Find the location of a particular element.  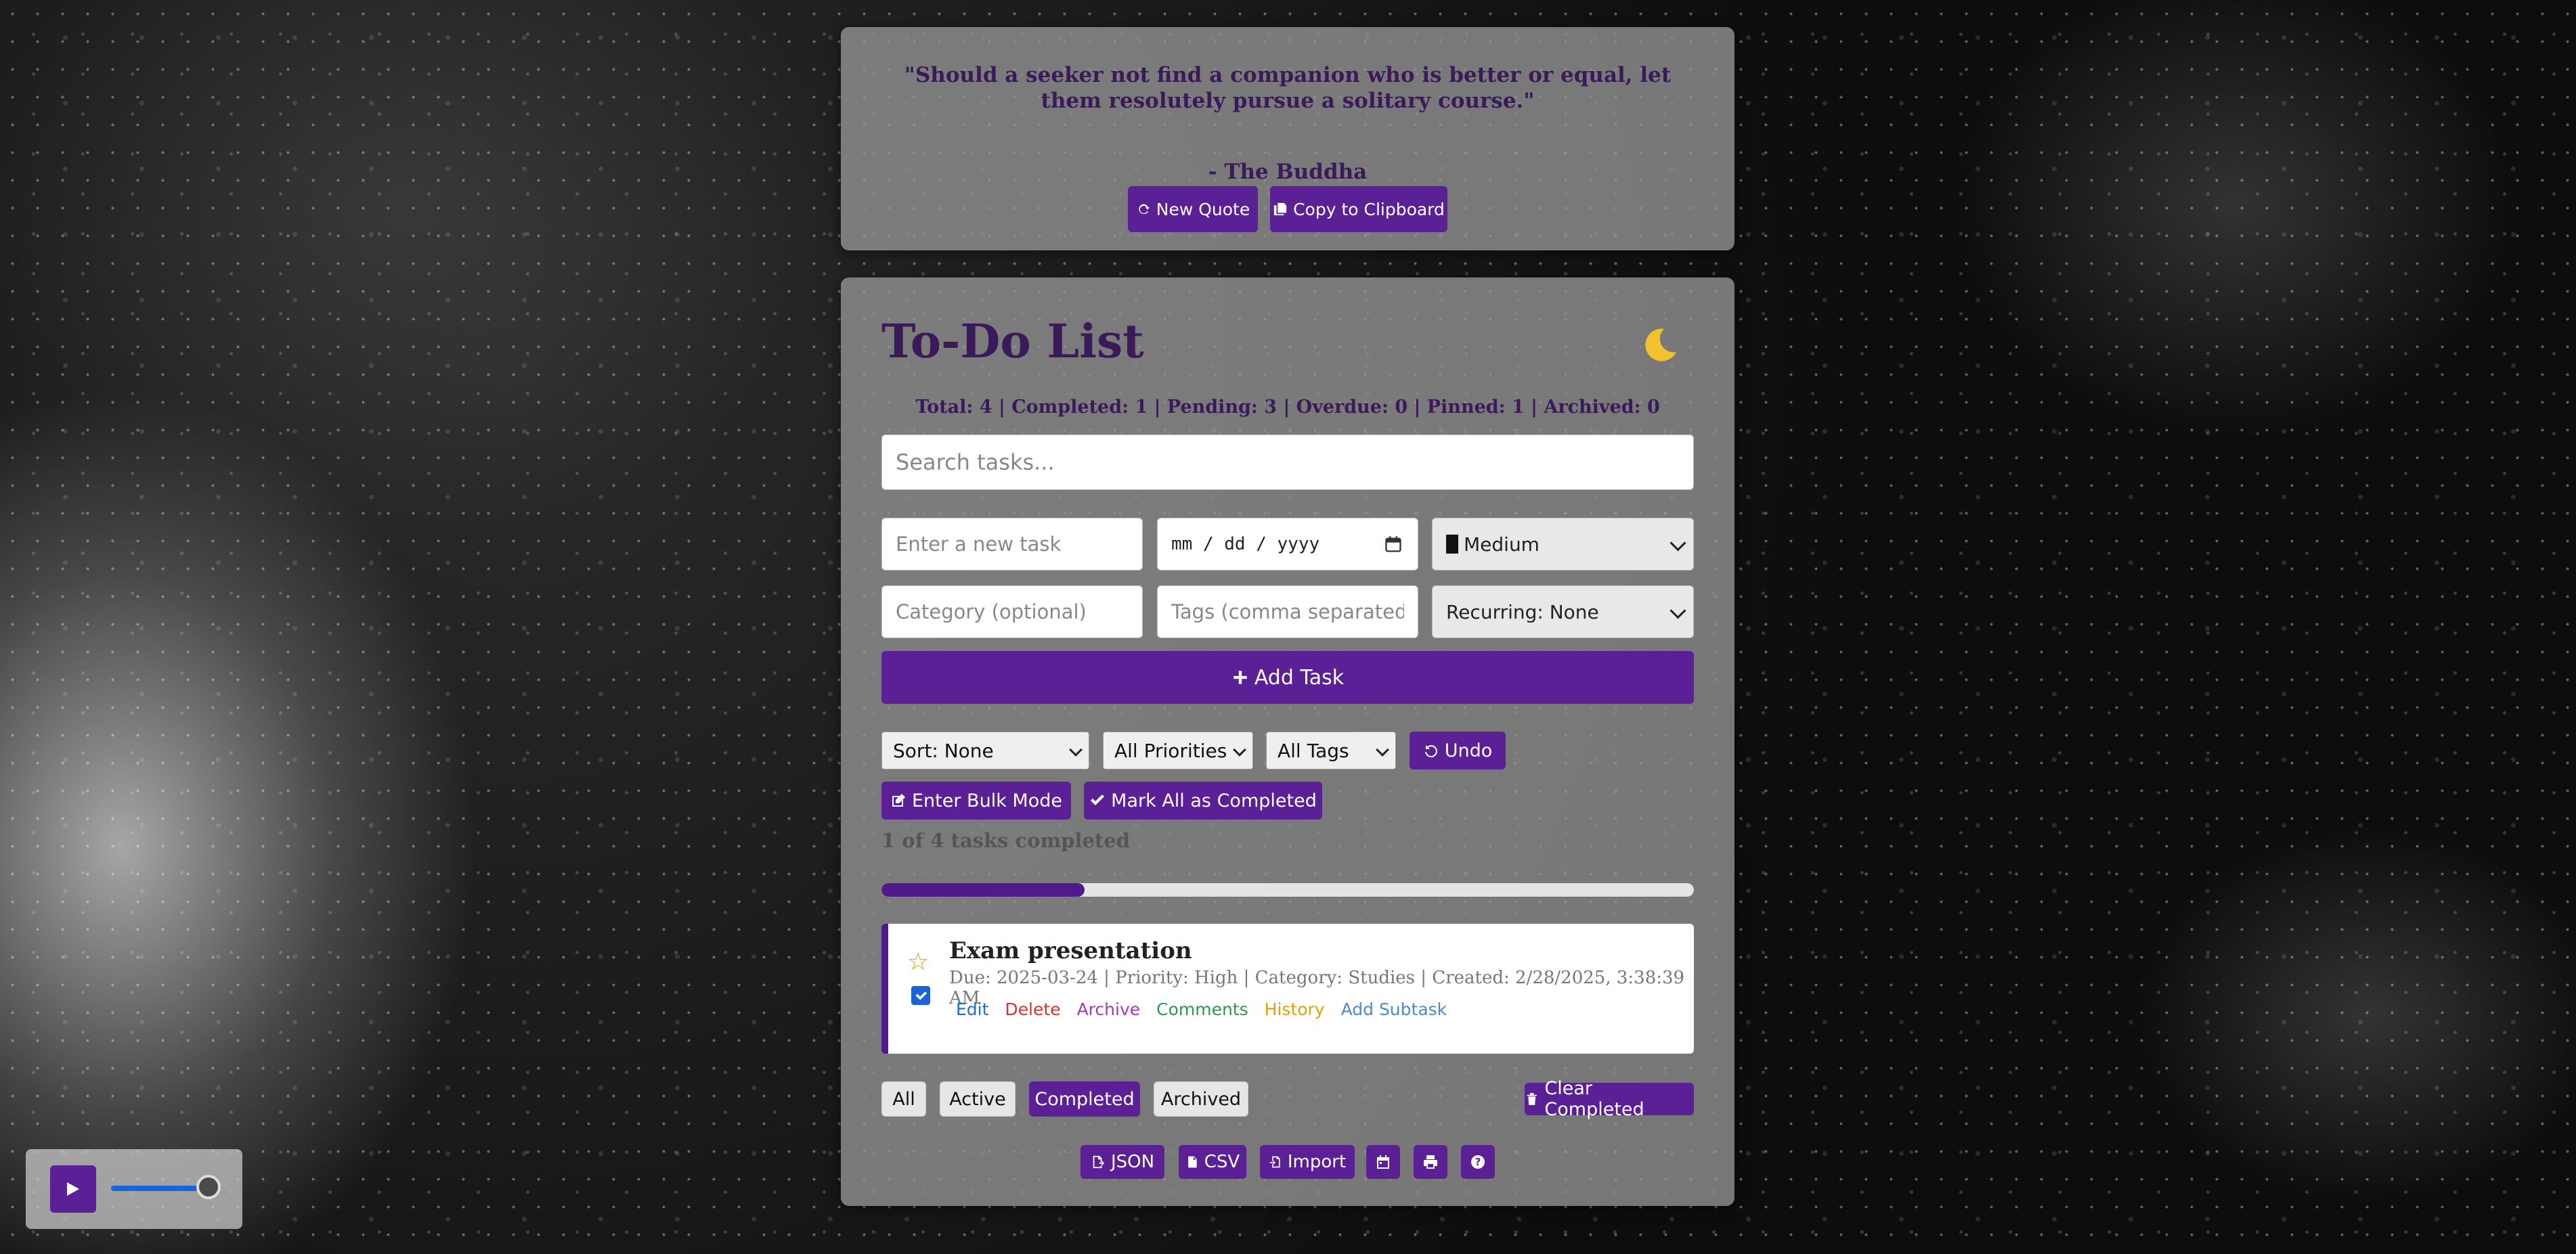

csv-label: CSV is located at coordinates (1222, 1162).